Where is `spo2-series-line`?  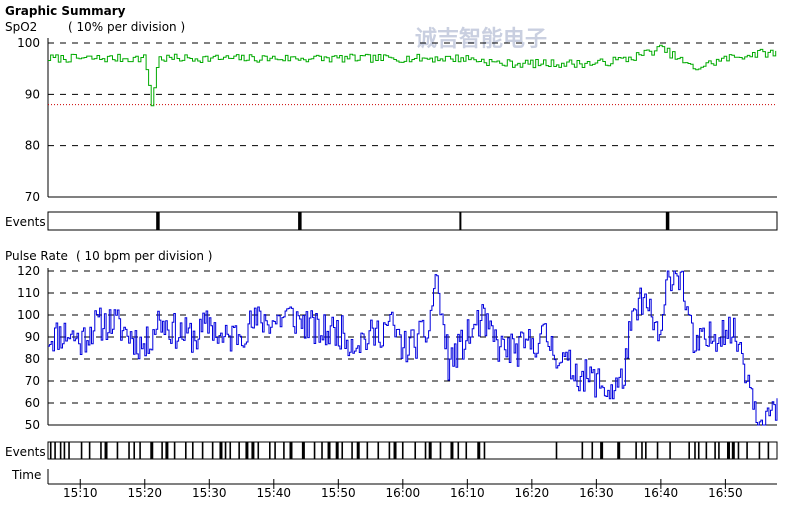
spo2-series-line is located at coordinates (412, 75).